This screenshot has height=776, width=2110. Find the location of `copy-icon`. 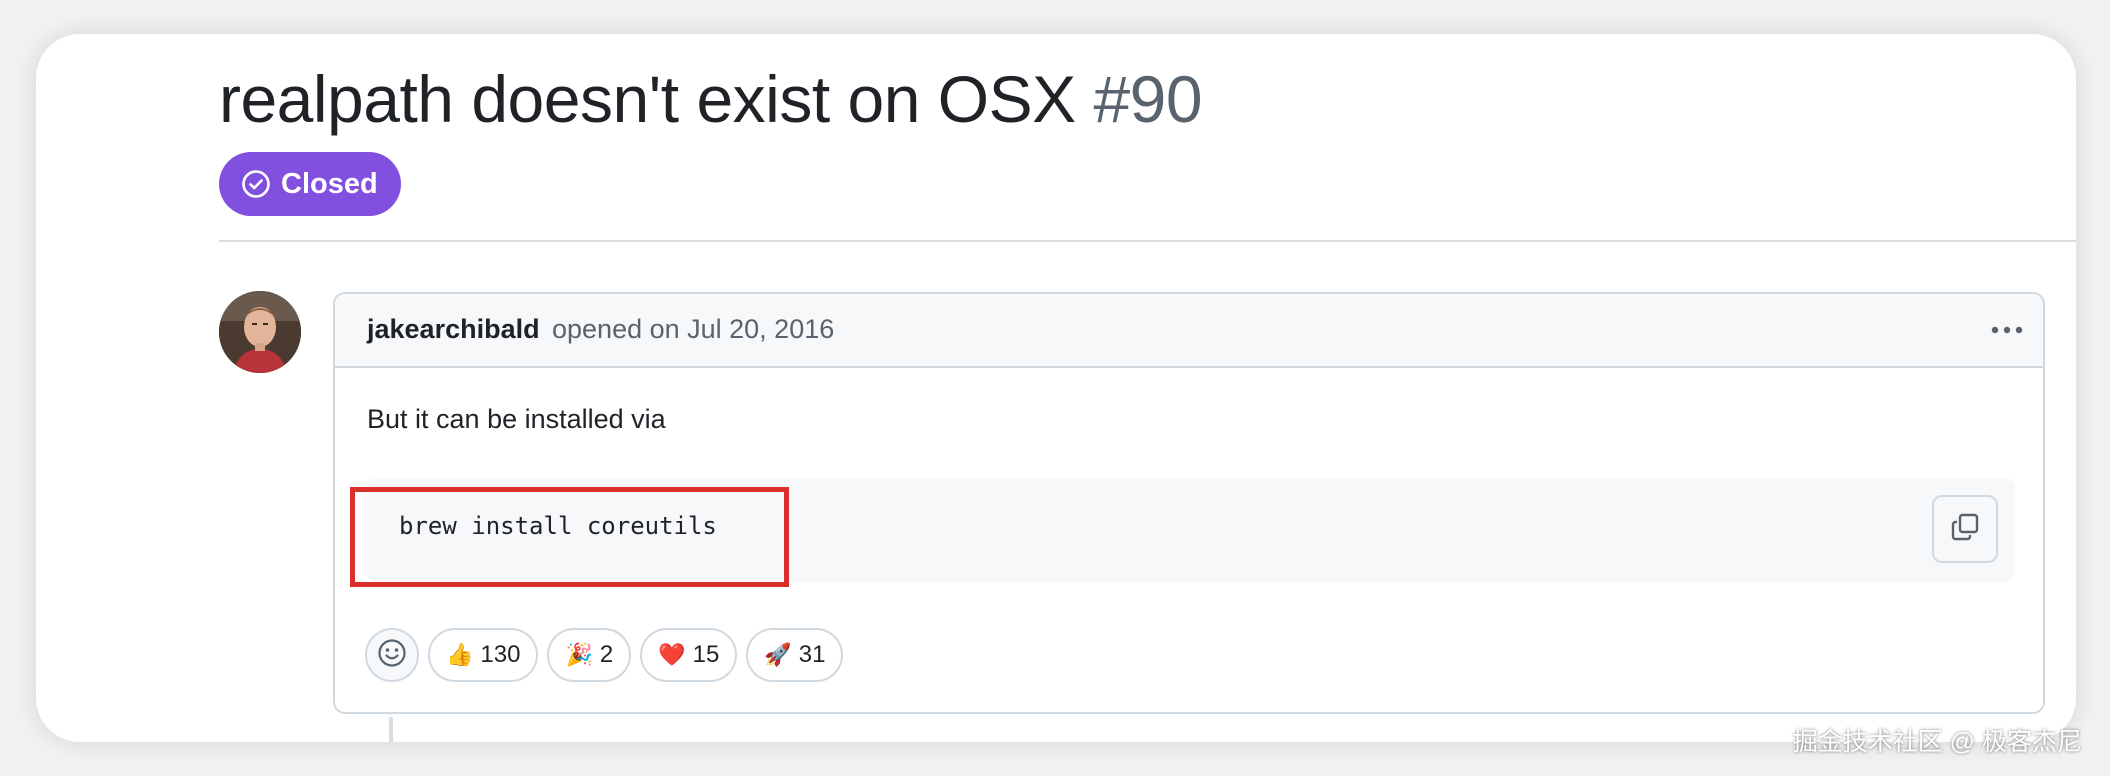

copy-icon is located at coordinates (1965, 529).